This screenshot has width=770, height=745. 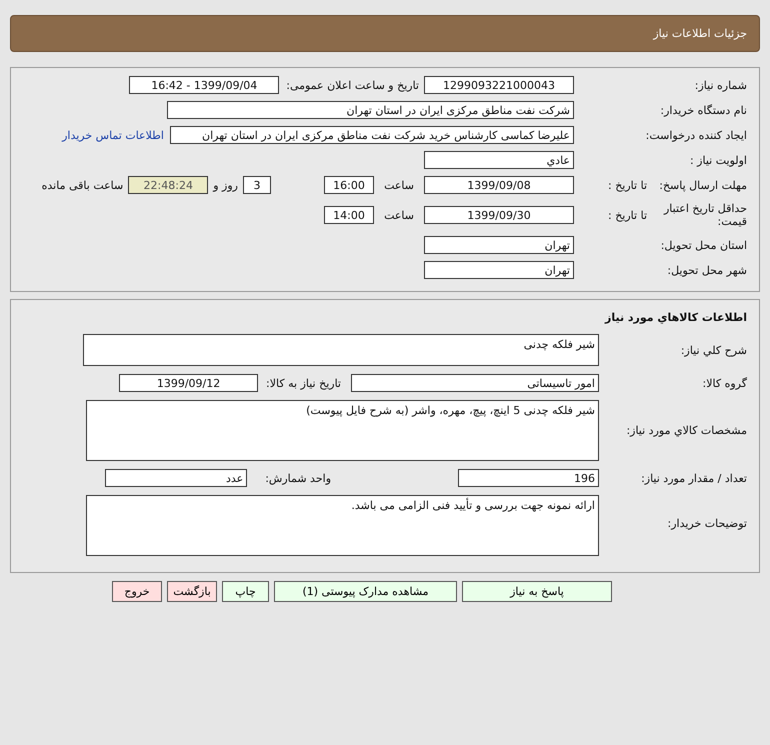 What do you see at coordinates (499, 270) in the screenshot?
I see `city-field: تهران` at bounding box center [499, 270].